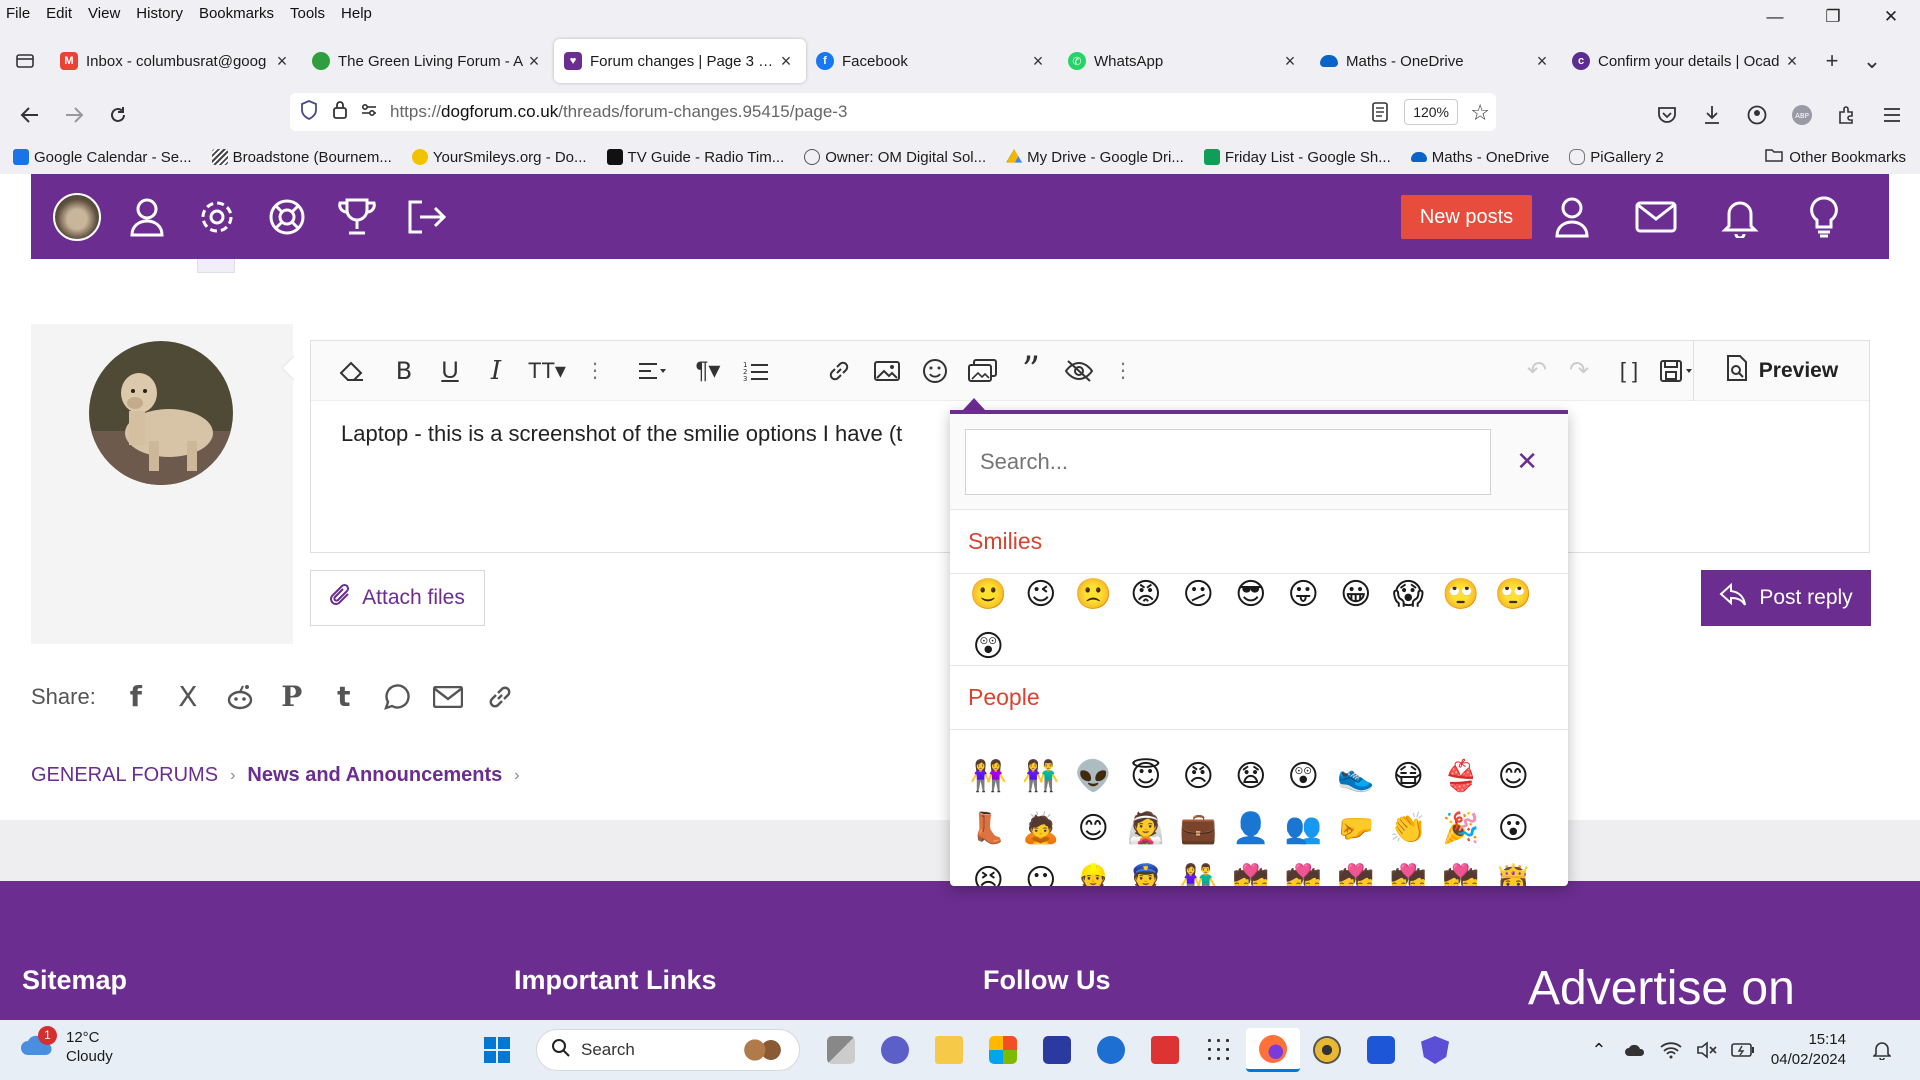 This screenshot has width=1920, height=1080. Describe the element at coordinates (932, 61) in the screenshot. I see `tab-facebook: f Facebook ×` at that location.